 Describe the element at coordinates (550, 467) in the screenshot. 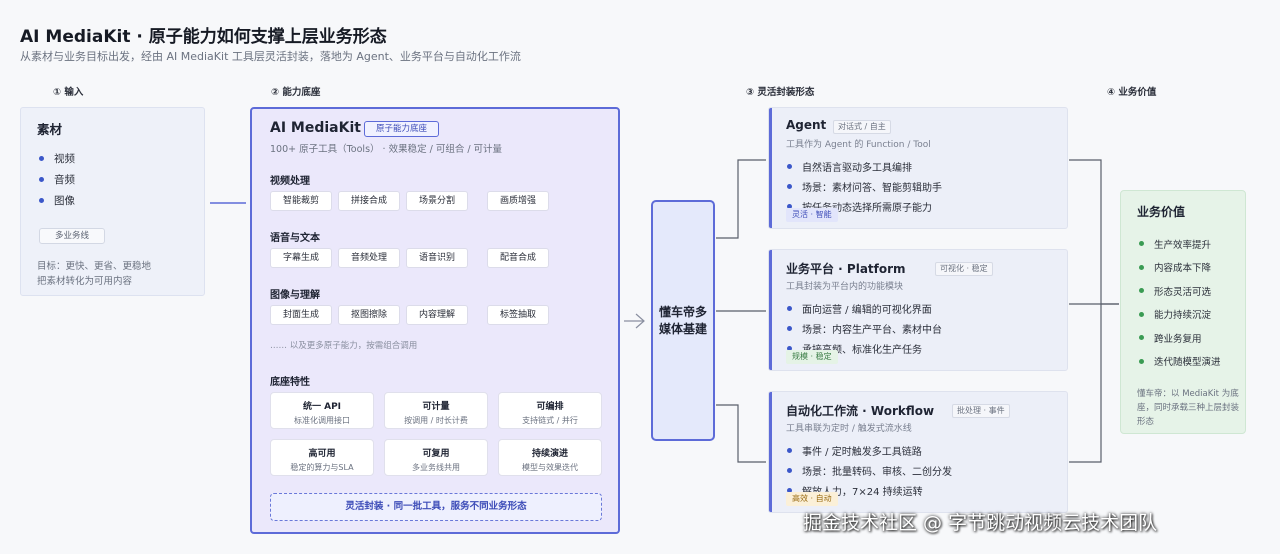

I see `feature-desc: 模型与效果迭代` at that location.